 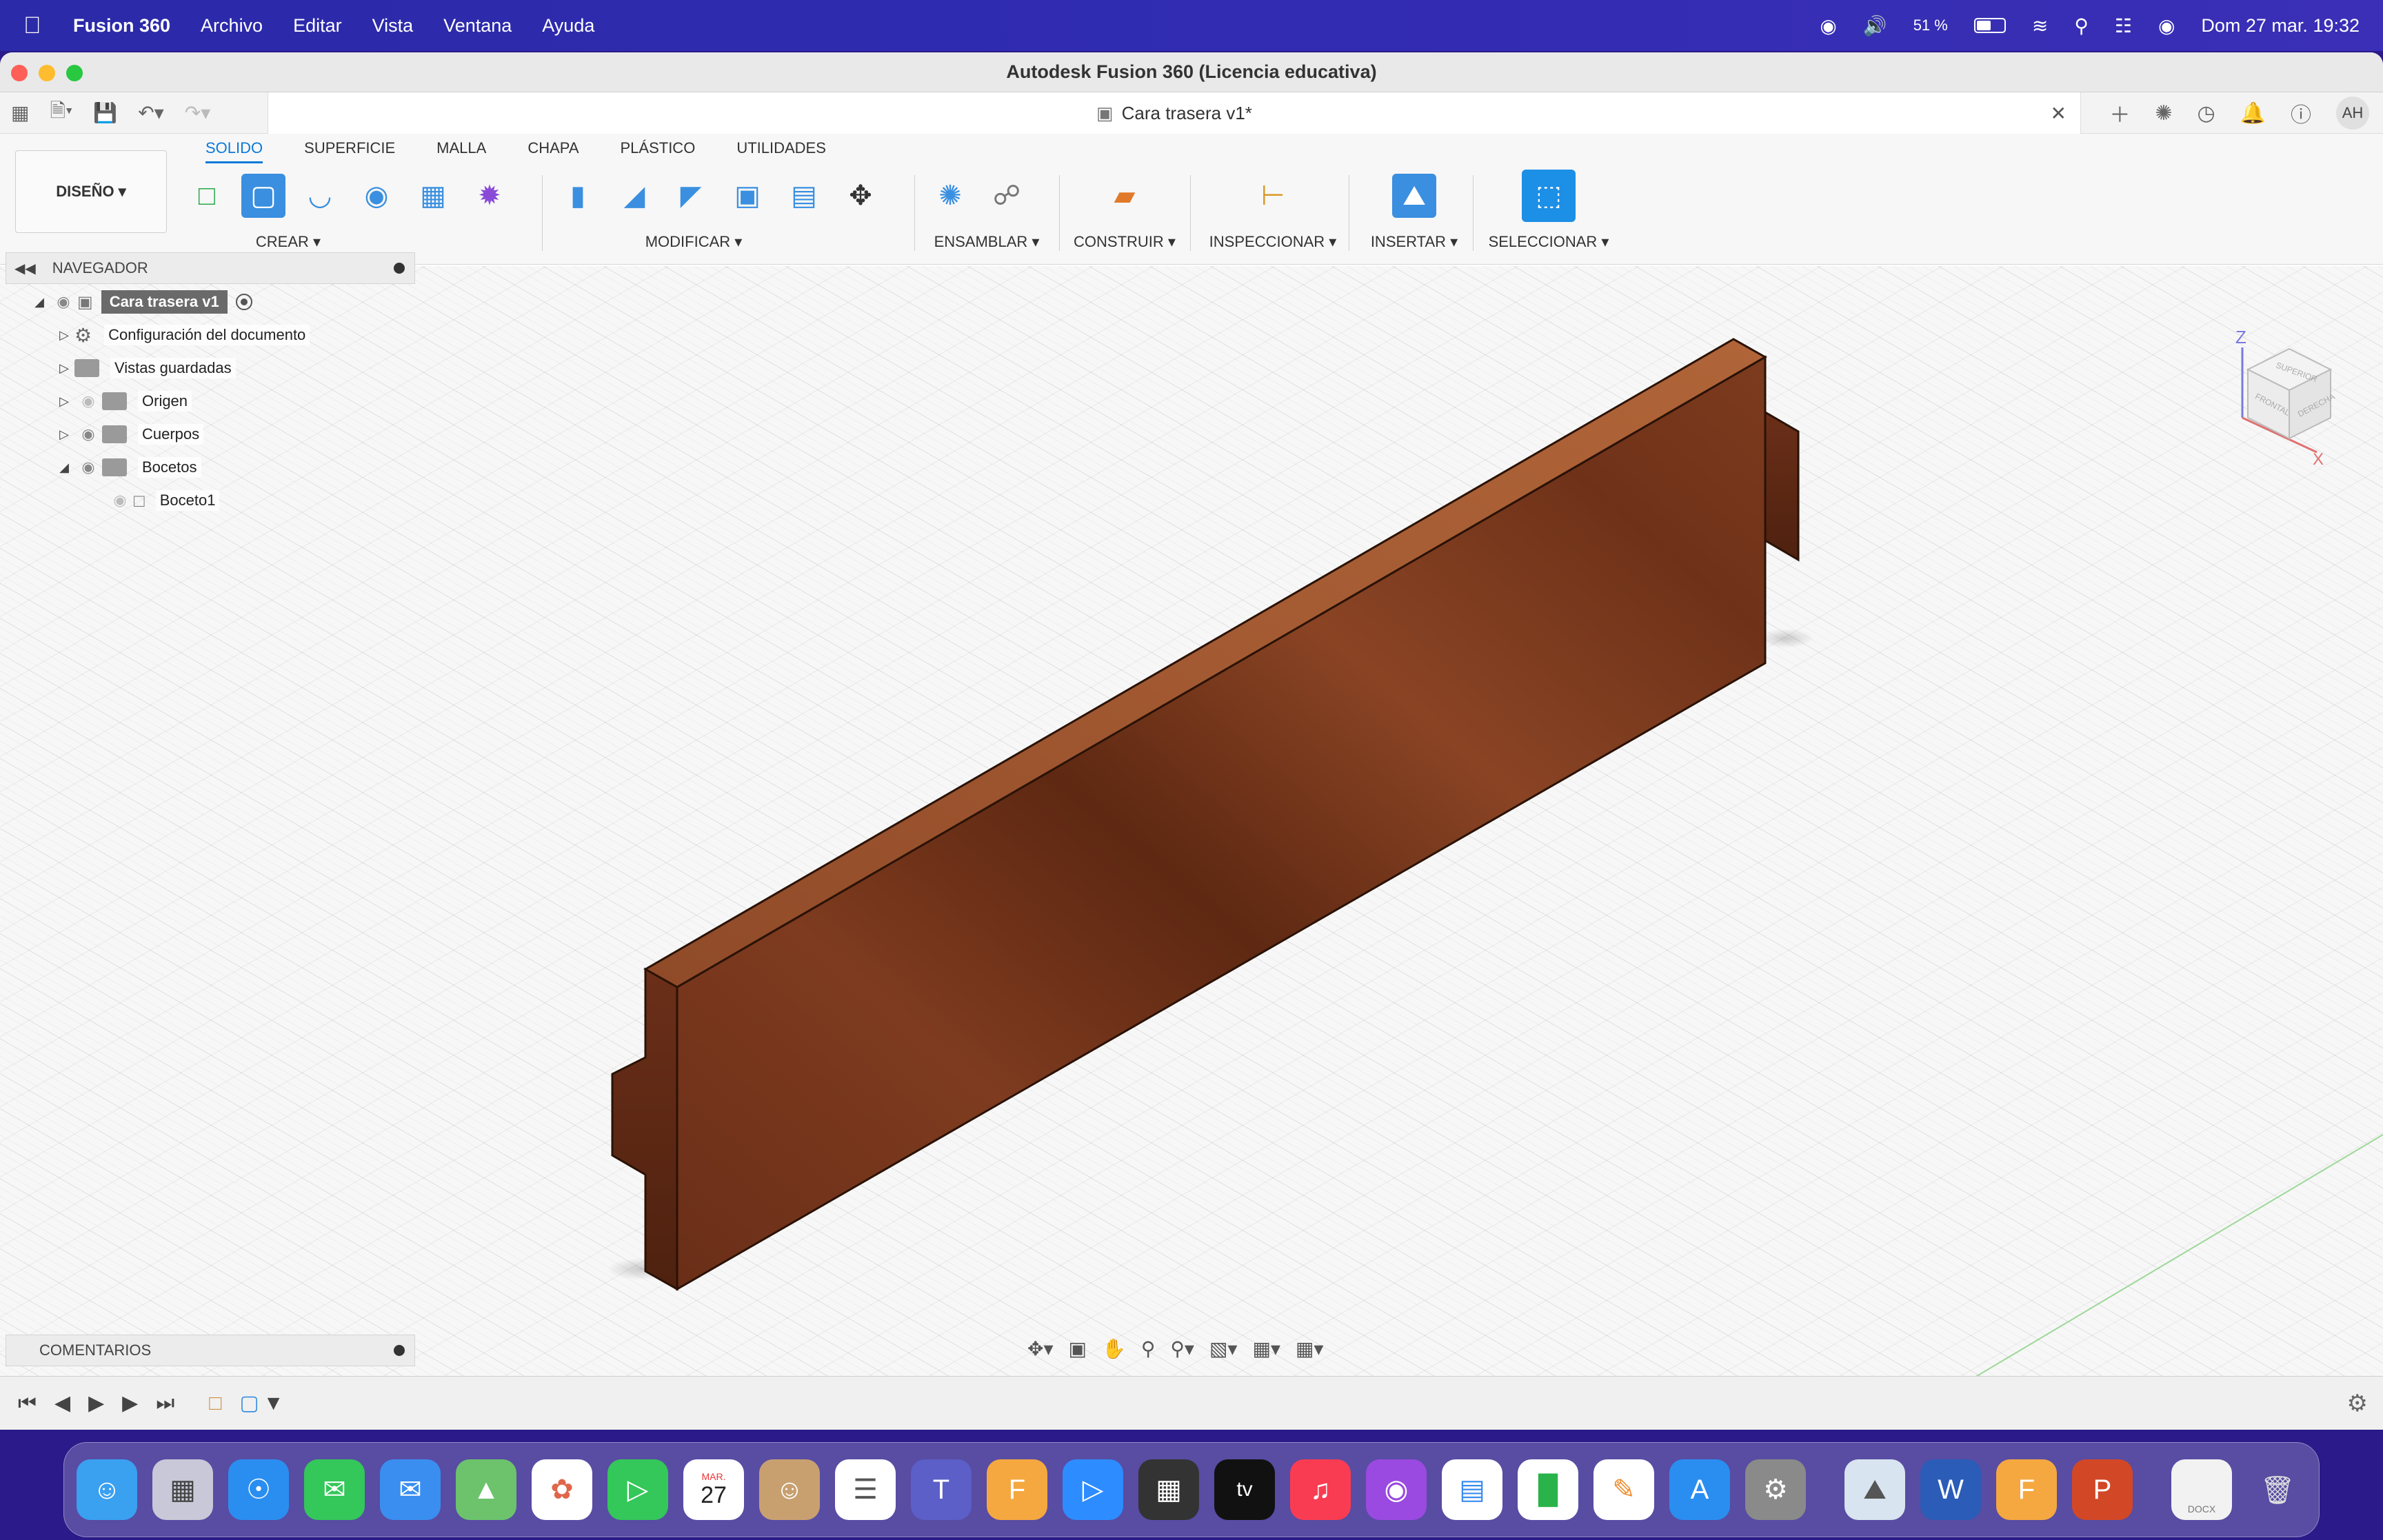 What do you see at coordinates (62, 1403) in the screenshot?
I see `step-back-icon: ◀` at bounding box center [62, 1403].